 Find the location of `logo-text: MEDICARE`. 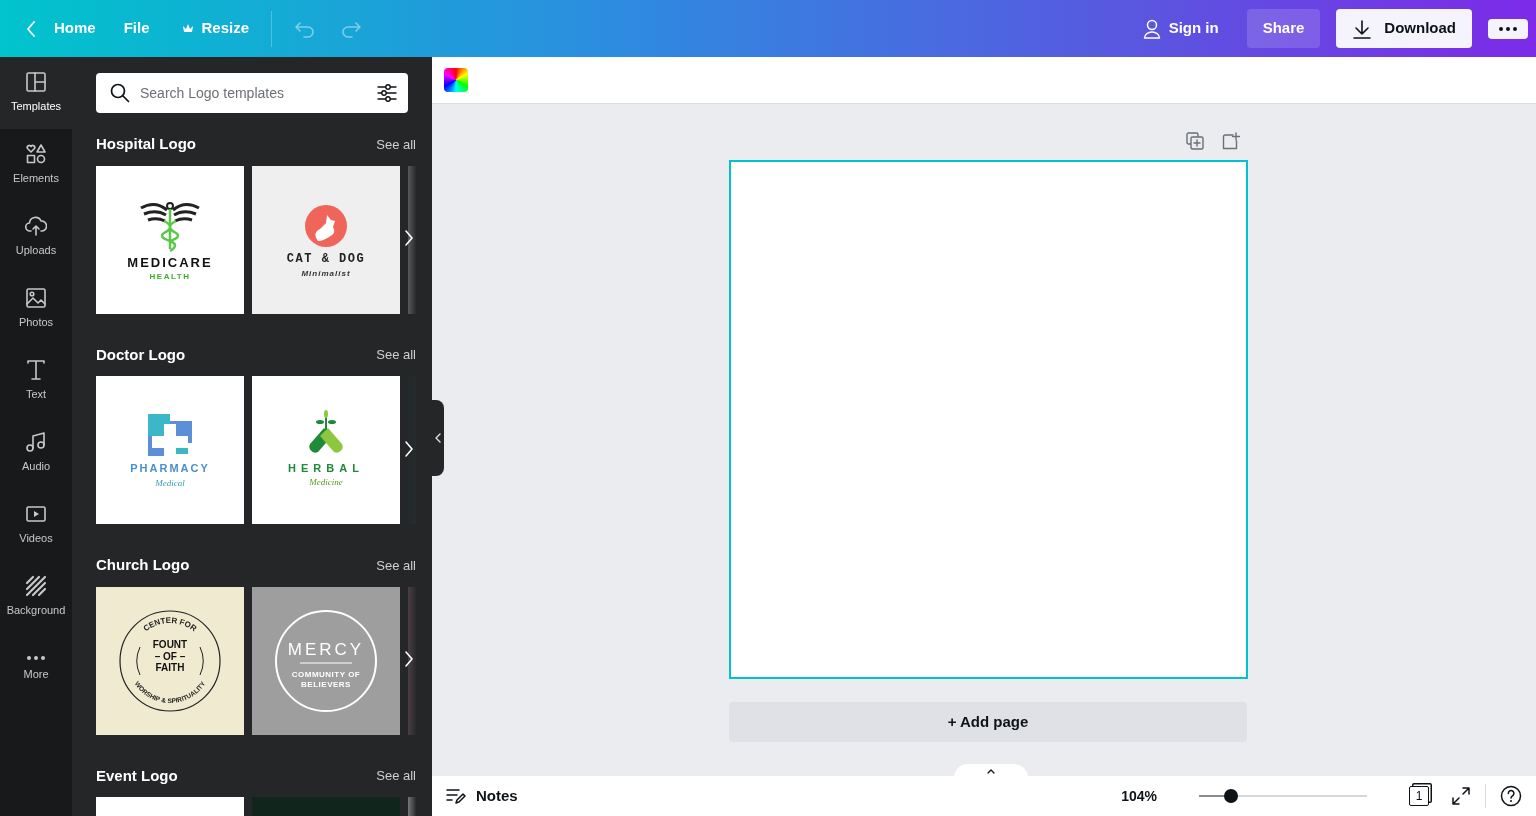

logo-text: MEDICARE is located at coordinates (170, 262).